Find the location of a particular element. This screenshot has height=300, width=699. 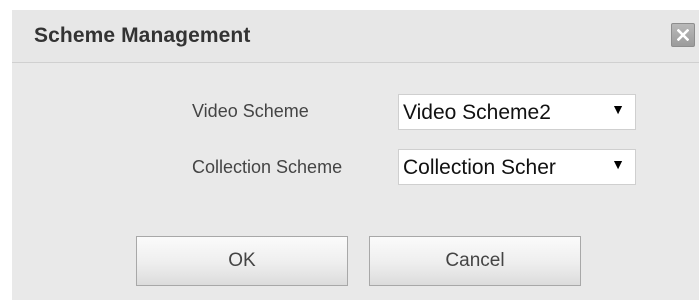

video-scheme-value: Video Scheme2 is located at coordinates (477, 112).